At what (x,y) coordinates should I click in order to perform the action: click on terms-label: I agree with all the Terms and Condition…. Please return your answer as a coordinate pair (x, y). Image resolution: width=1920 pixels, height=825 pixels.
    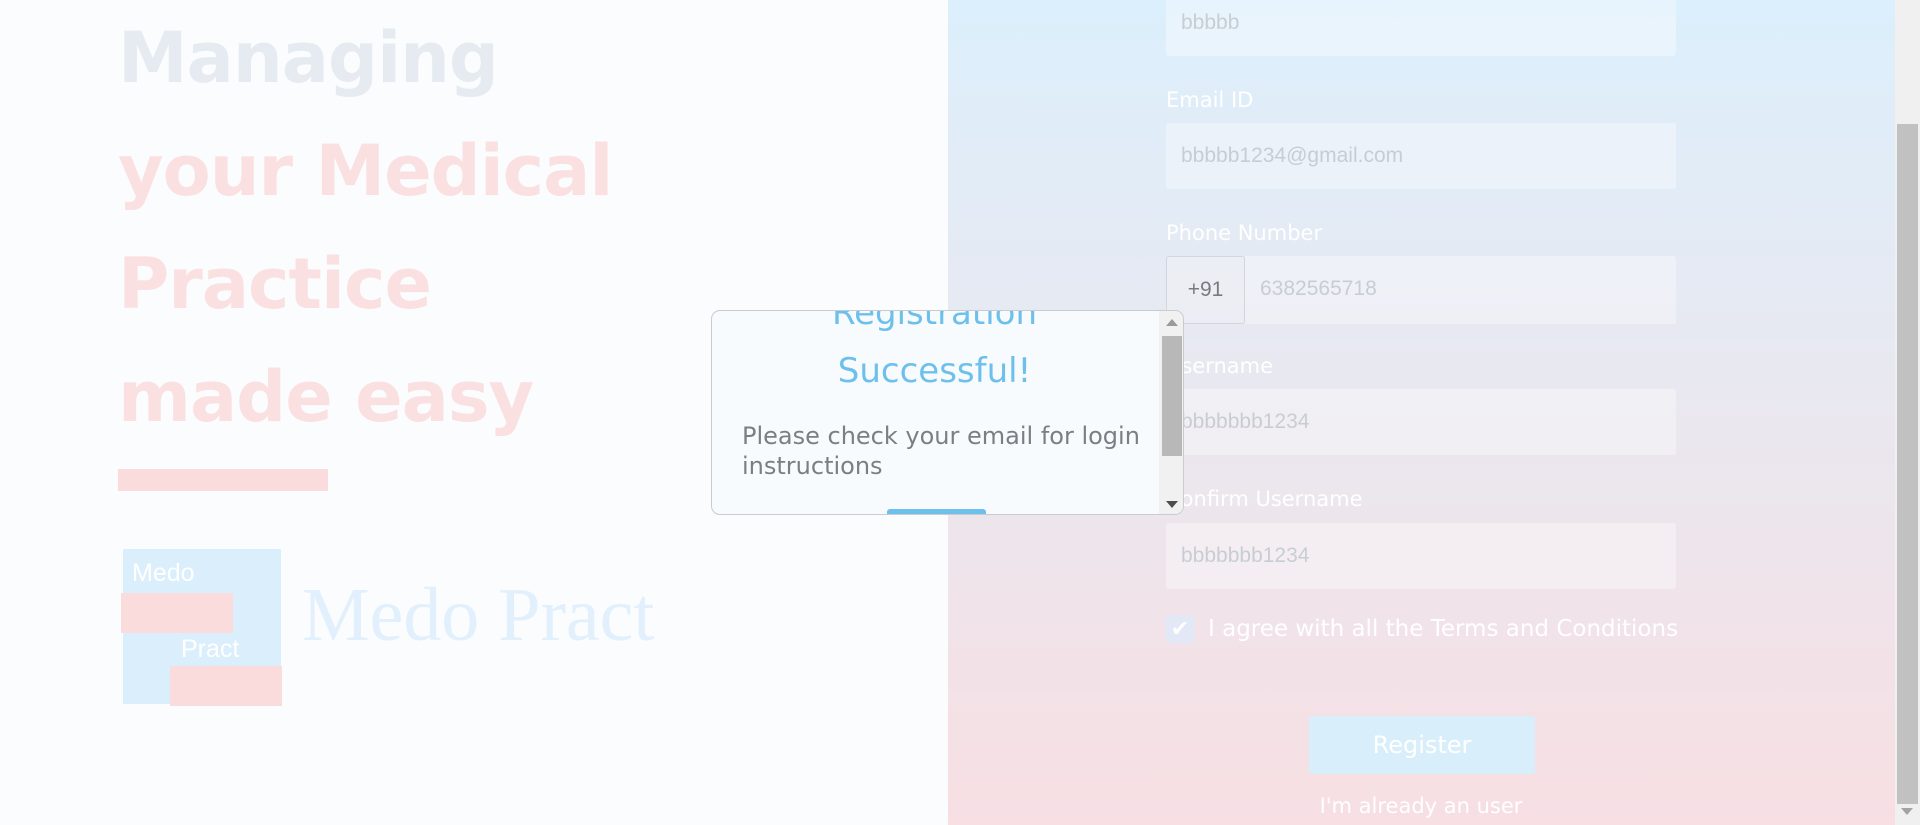
    Looking at the image, I should click on (1443, 629).